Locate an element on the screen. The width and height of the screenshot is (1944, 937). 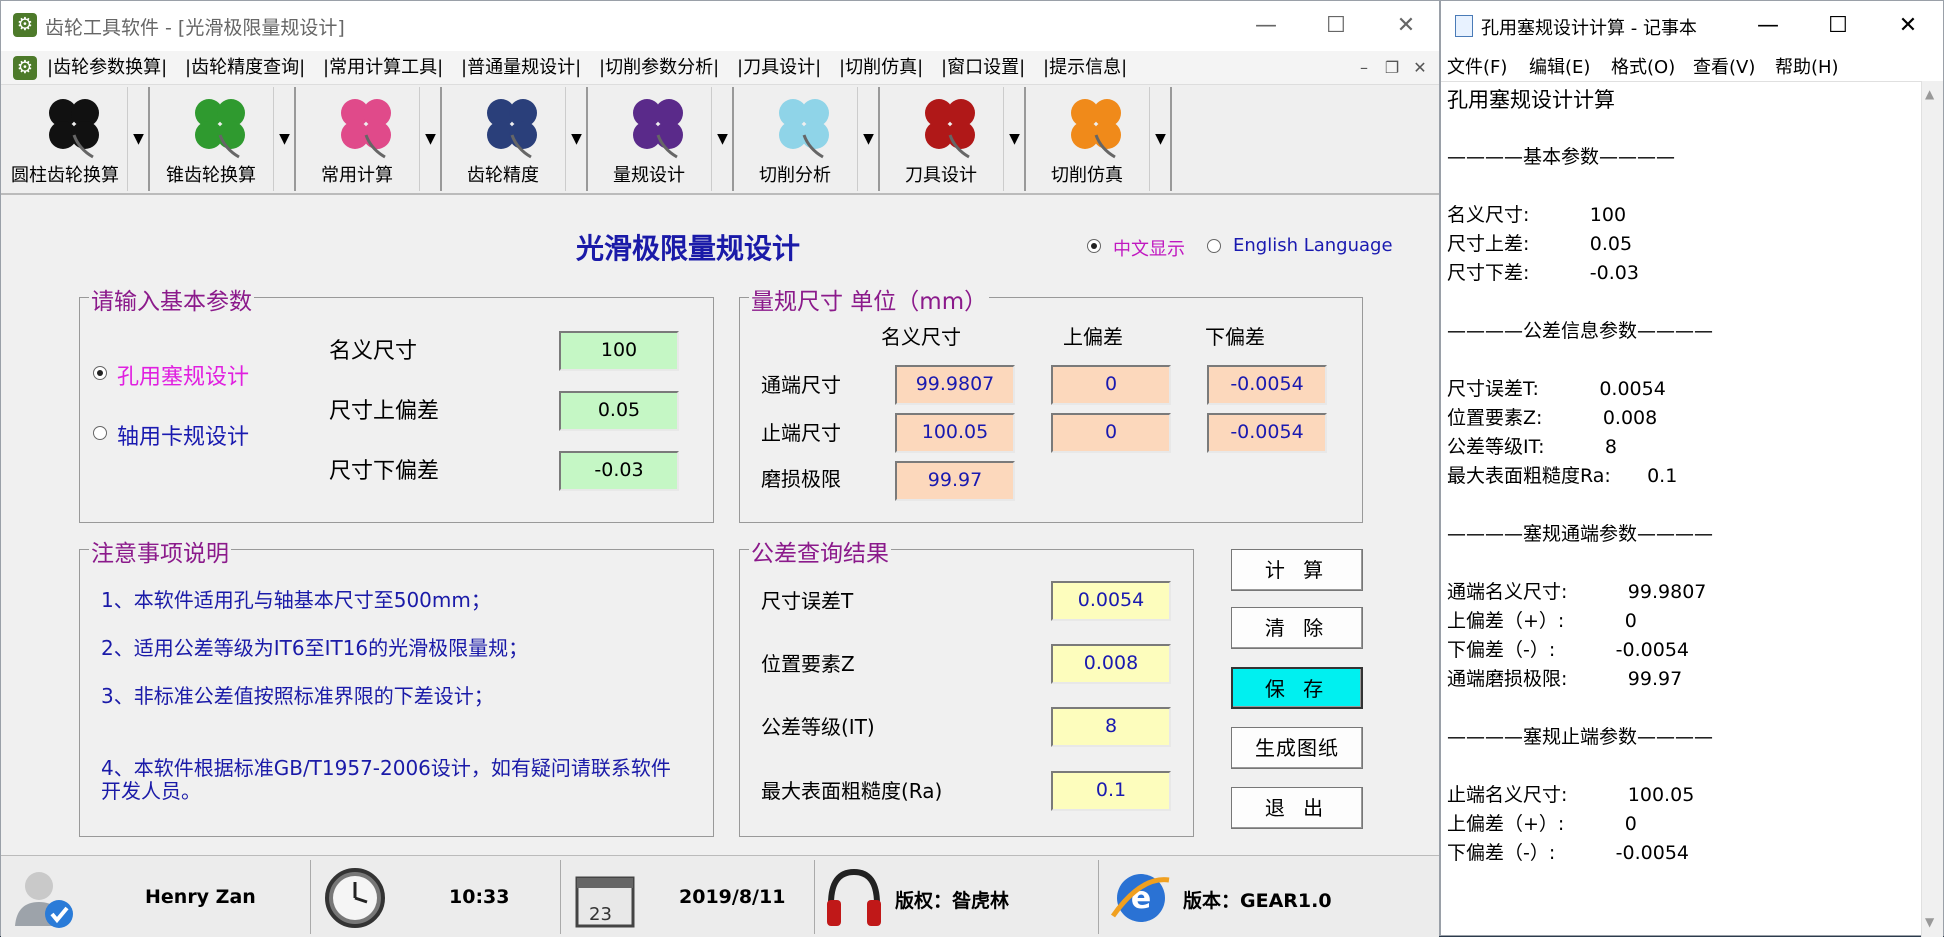
go-upper-field: 0 is located at coordinates (1111, 385).